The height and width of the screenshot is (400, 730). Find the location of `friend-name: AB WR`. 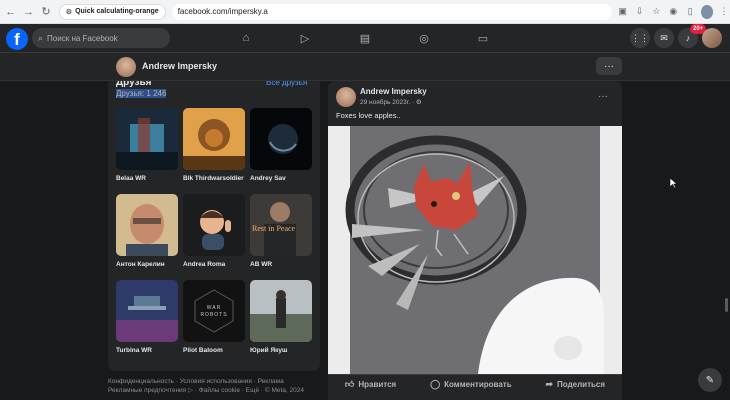

friend-name: AB WR is located at coordinates (281, 264).